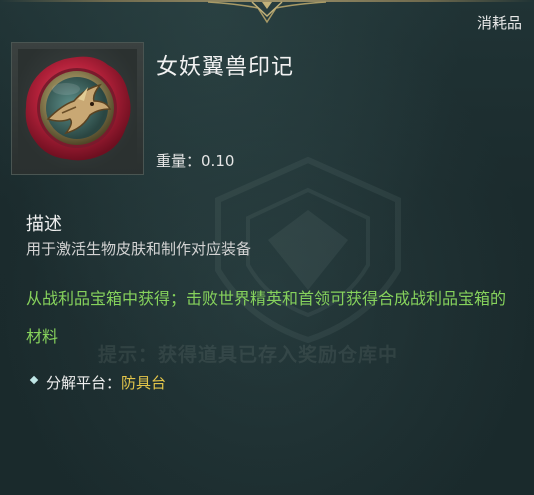  Describe the element at coordinates (267, 12) in the screenshot. I see `ornament-icon` at that location.